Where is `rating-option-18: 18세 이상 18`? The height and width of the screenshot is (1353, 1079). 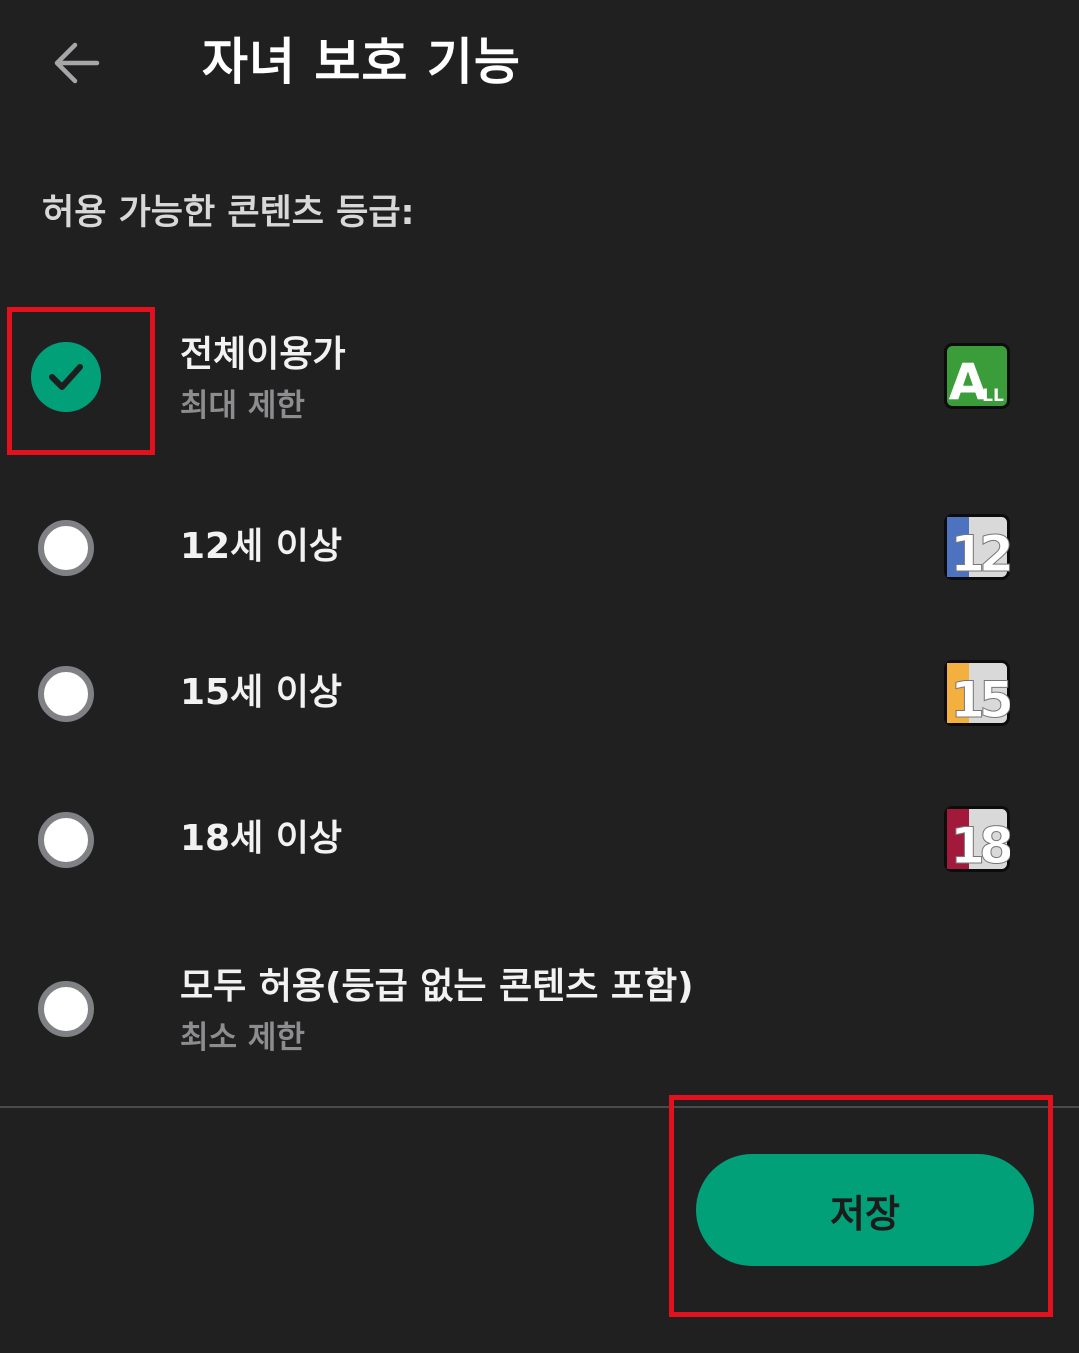
rating-option-18: 18세 이상 18 is located at coordinates (539, 840).